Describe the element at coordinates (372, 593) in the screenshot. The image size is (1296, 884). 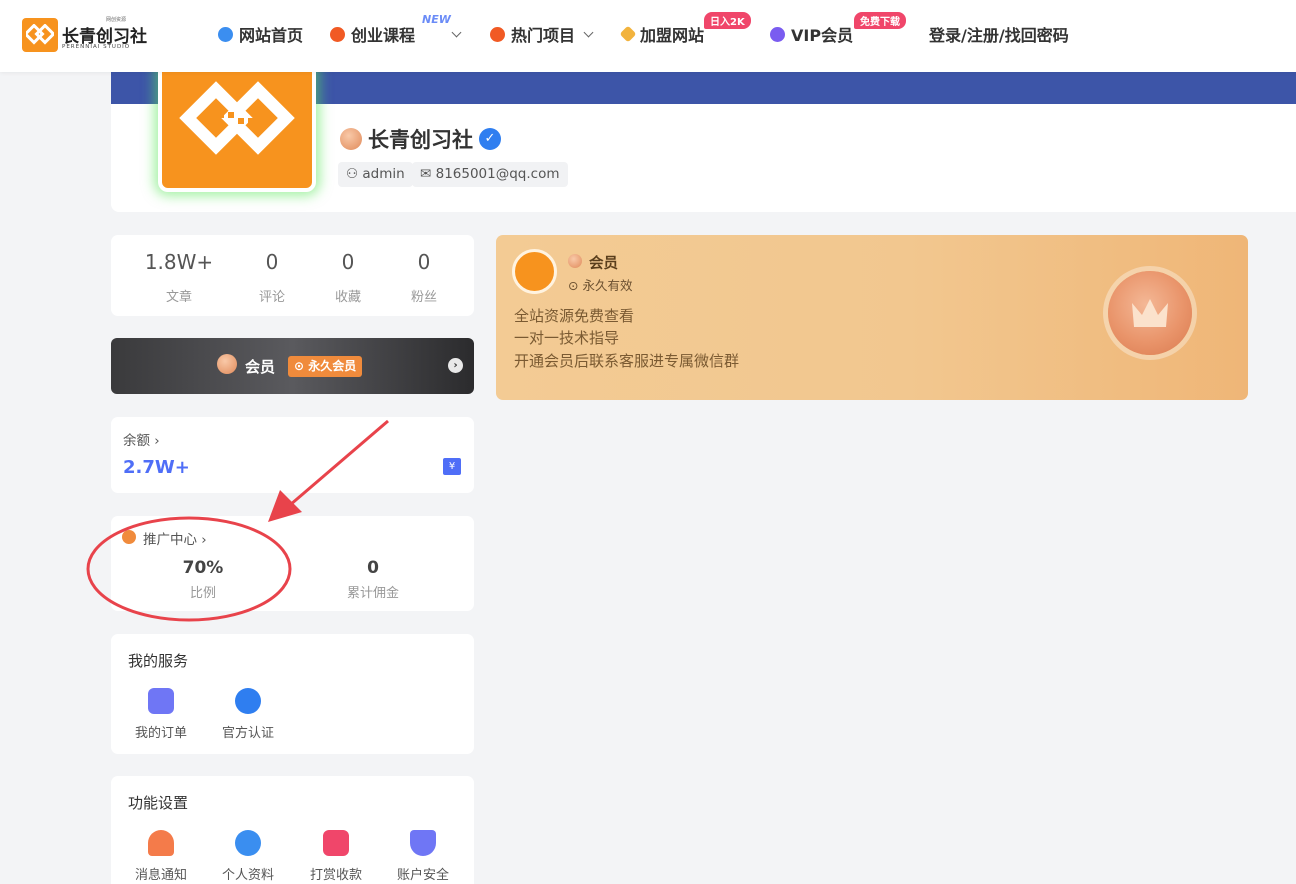
I see `promo-commission-label: 累计佣金` at that location.